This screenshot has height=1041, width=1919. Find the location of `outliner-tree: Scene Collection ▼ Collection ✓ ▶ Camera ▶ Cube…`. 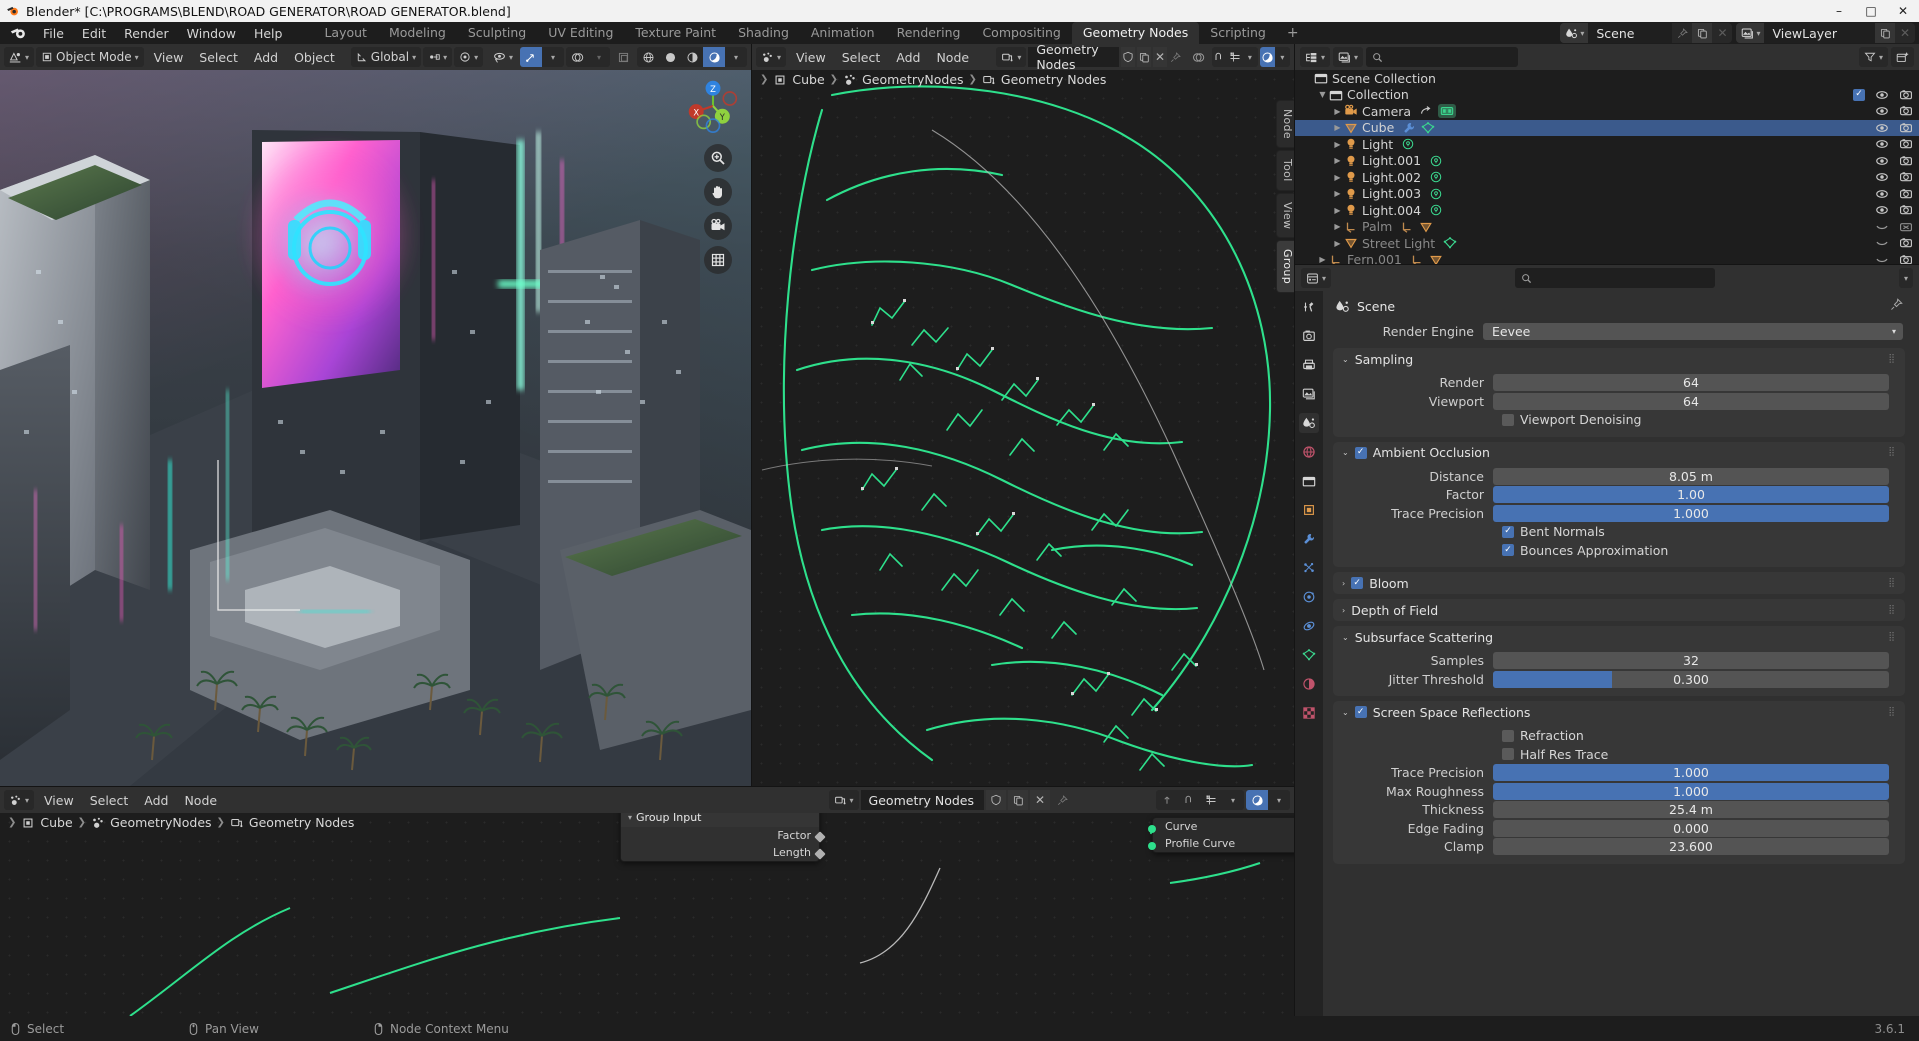

outliner-tree: Scene Collection ▼ Collection ✓ ▶ Camera ▶ Cube… is located at coordinates (1607, 167).